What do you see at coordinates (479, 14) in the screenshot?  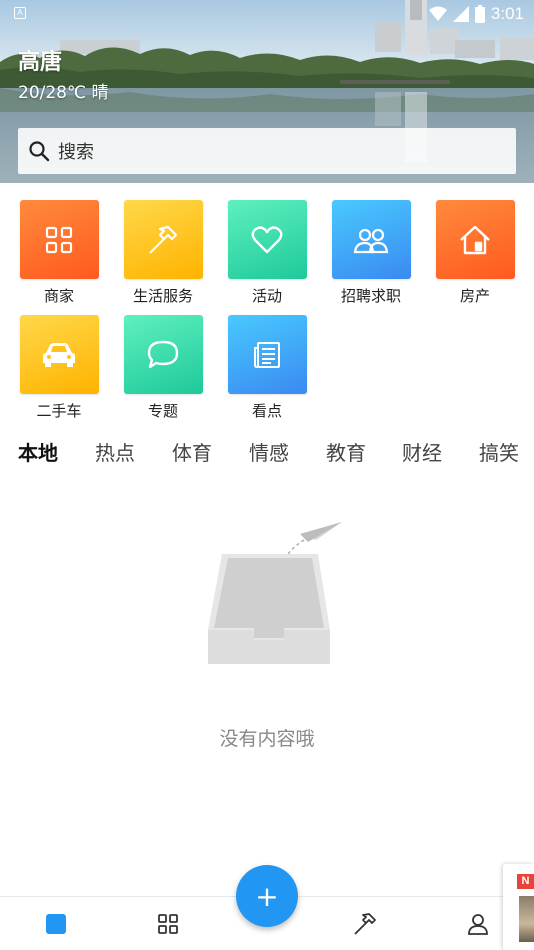 I see `battery-icon` at bounding box center [479, 14].